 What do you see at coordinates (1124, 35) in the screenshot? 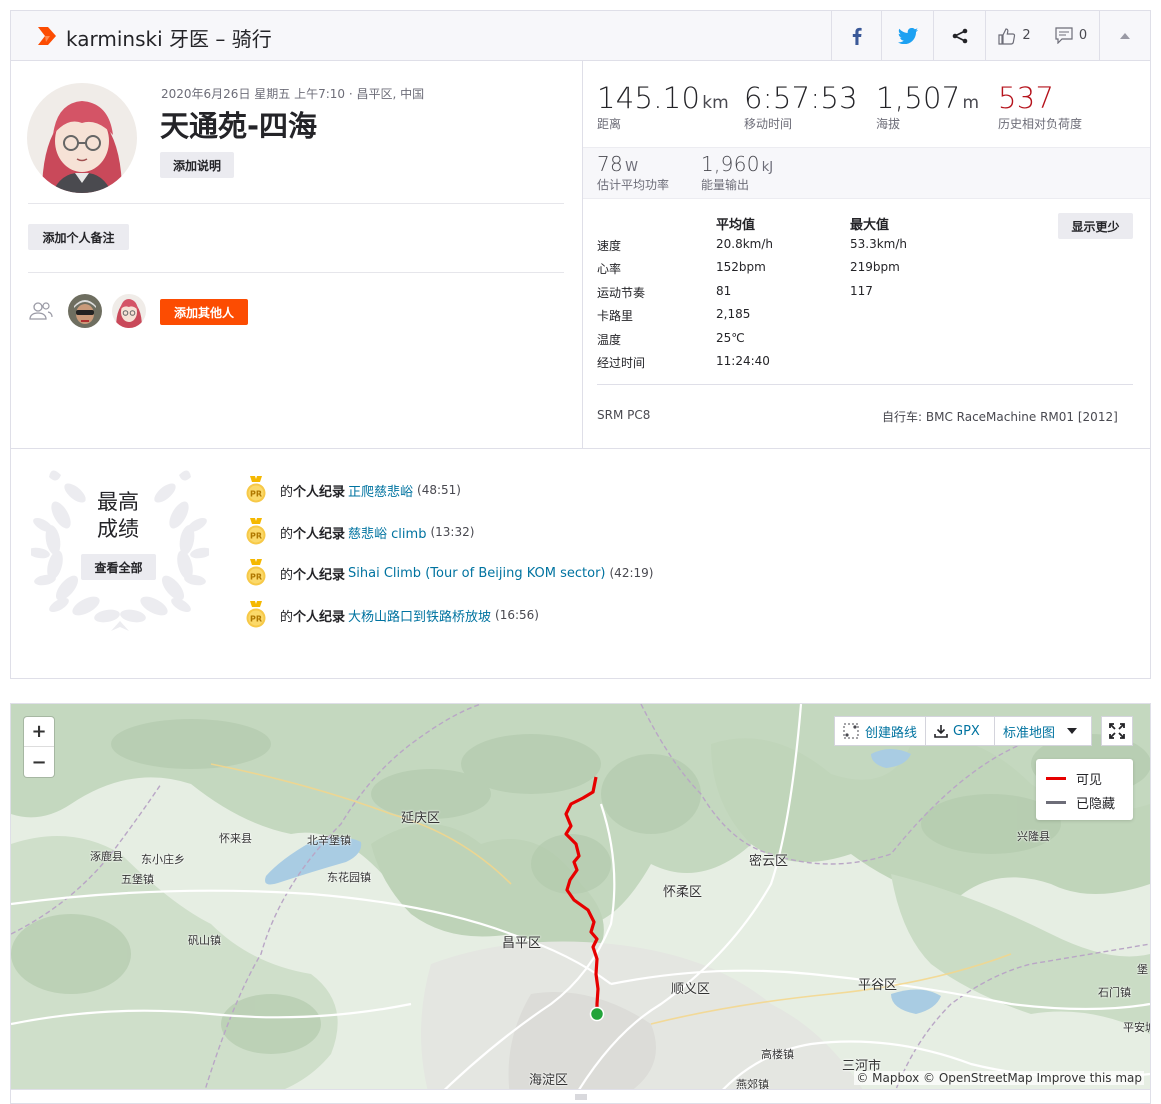
I see `collapse-button` at bounding box center [1124, 35].